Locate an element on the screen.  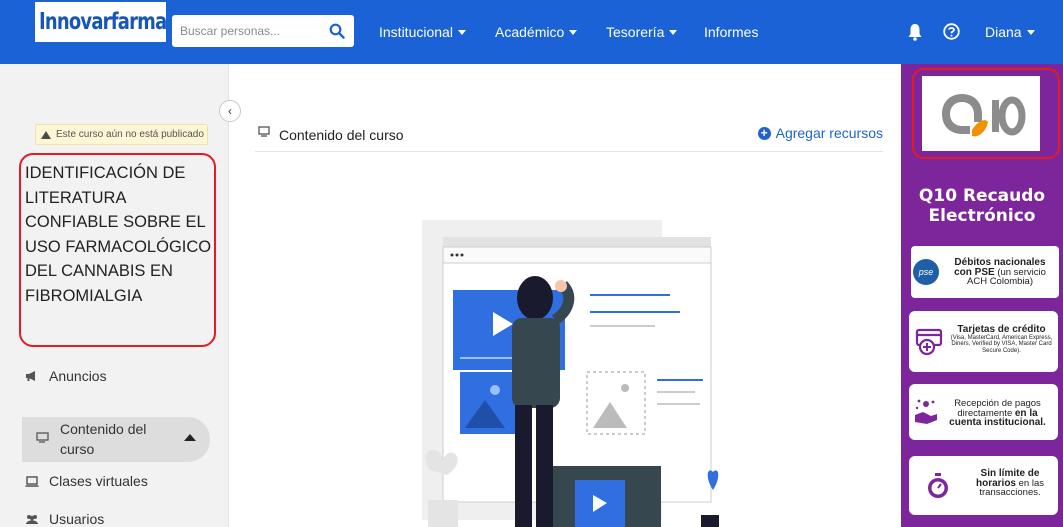
search-icon is located at coordinates (337, 31).